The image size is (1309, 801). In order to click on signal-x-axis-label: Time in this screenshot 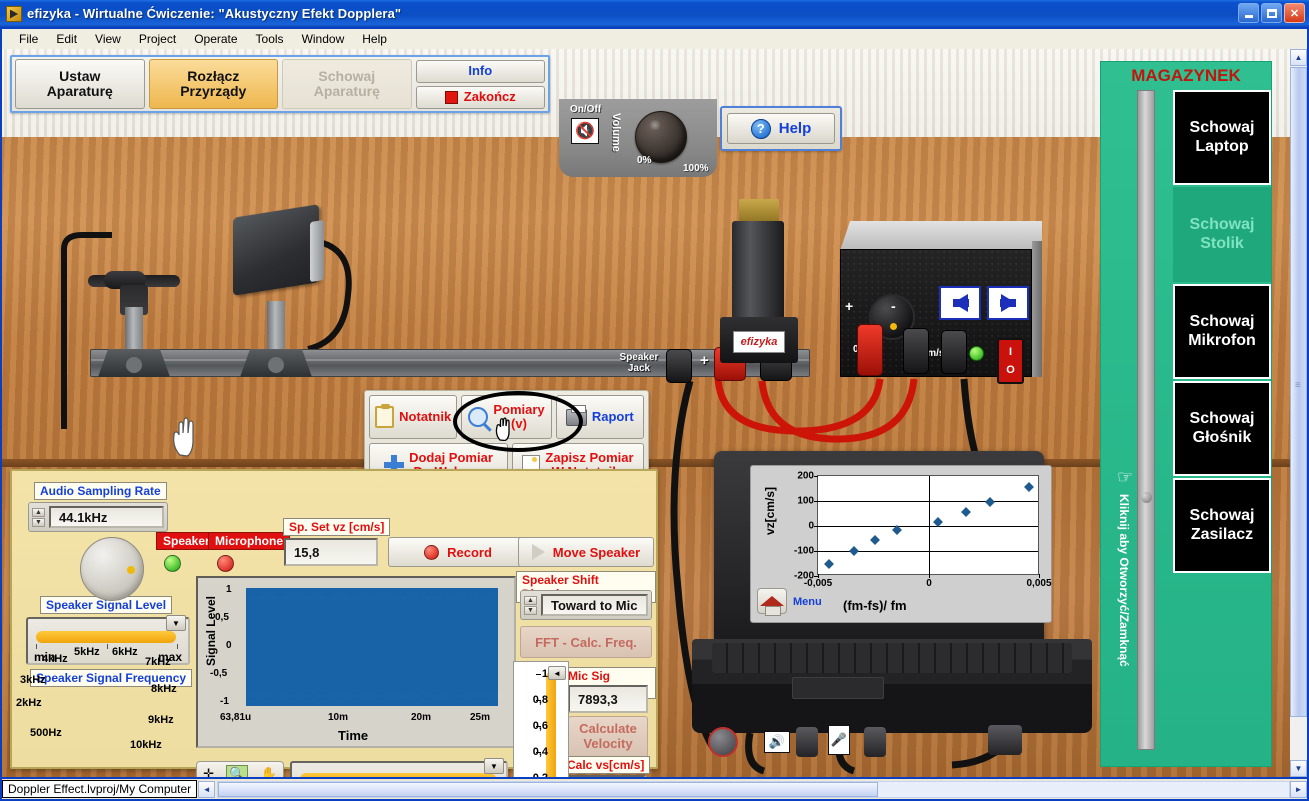, I will do `click(353, 735)`.